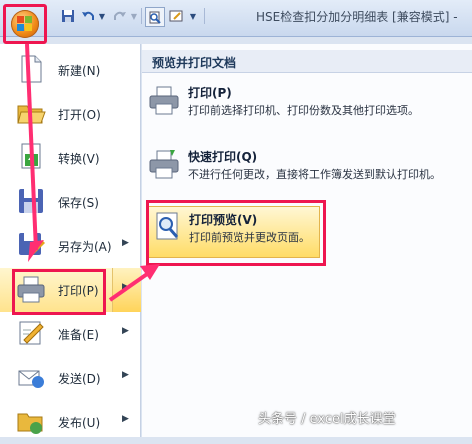 This screenshot has height=444, width=472. What do you see at coordinates (327, 419) in the screenshot?
I see `watermark-text: 头条号 / excel成长课堂` at bounding box center [327, 419].